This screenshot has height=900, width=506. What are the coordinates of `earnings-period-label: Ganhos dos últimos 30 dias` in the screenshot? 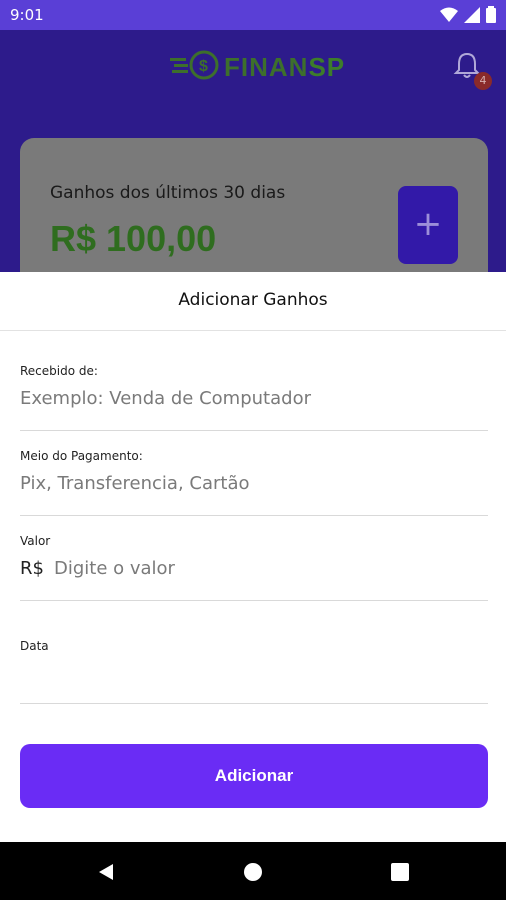 It's located at (168, 193).